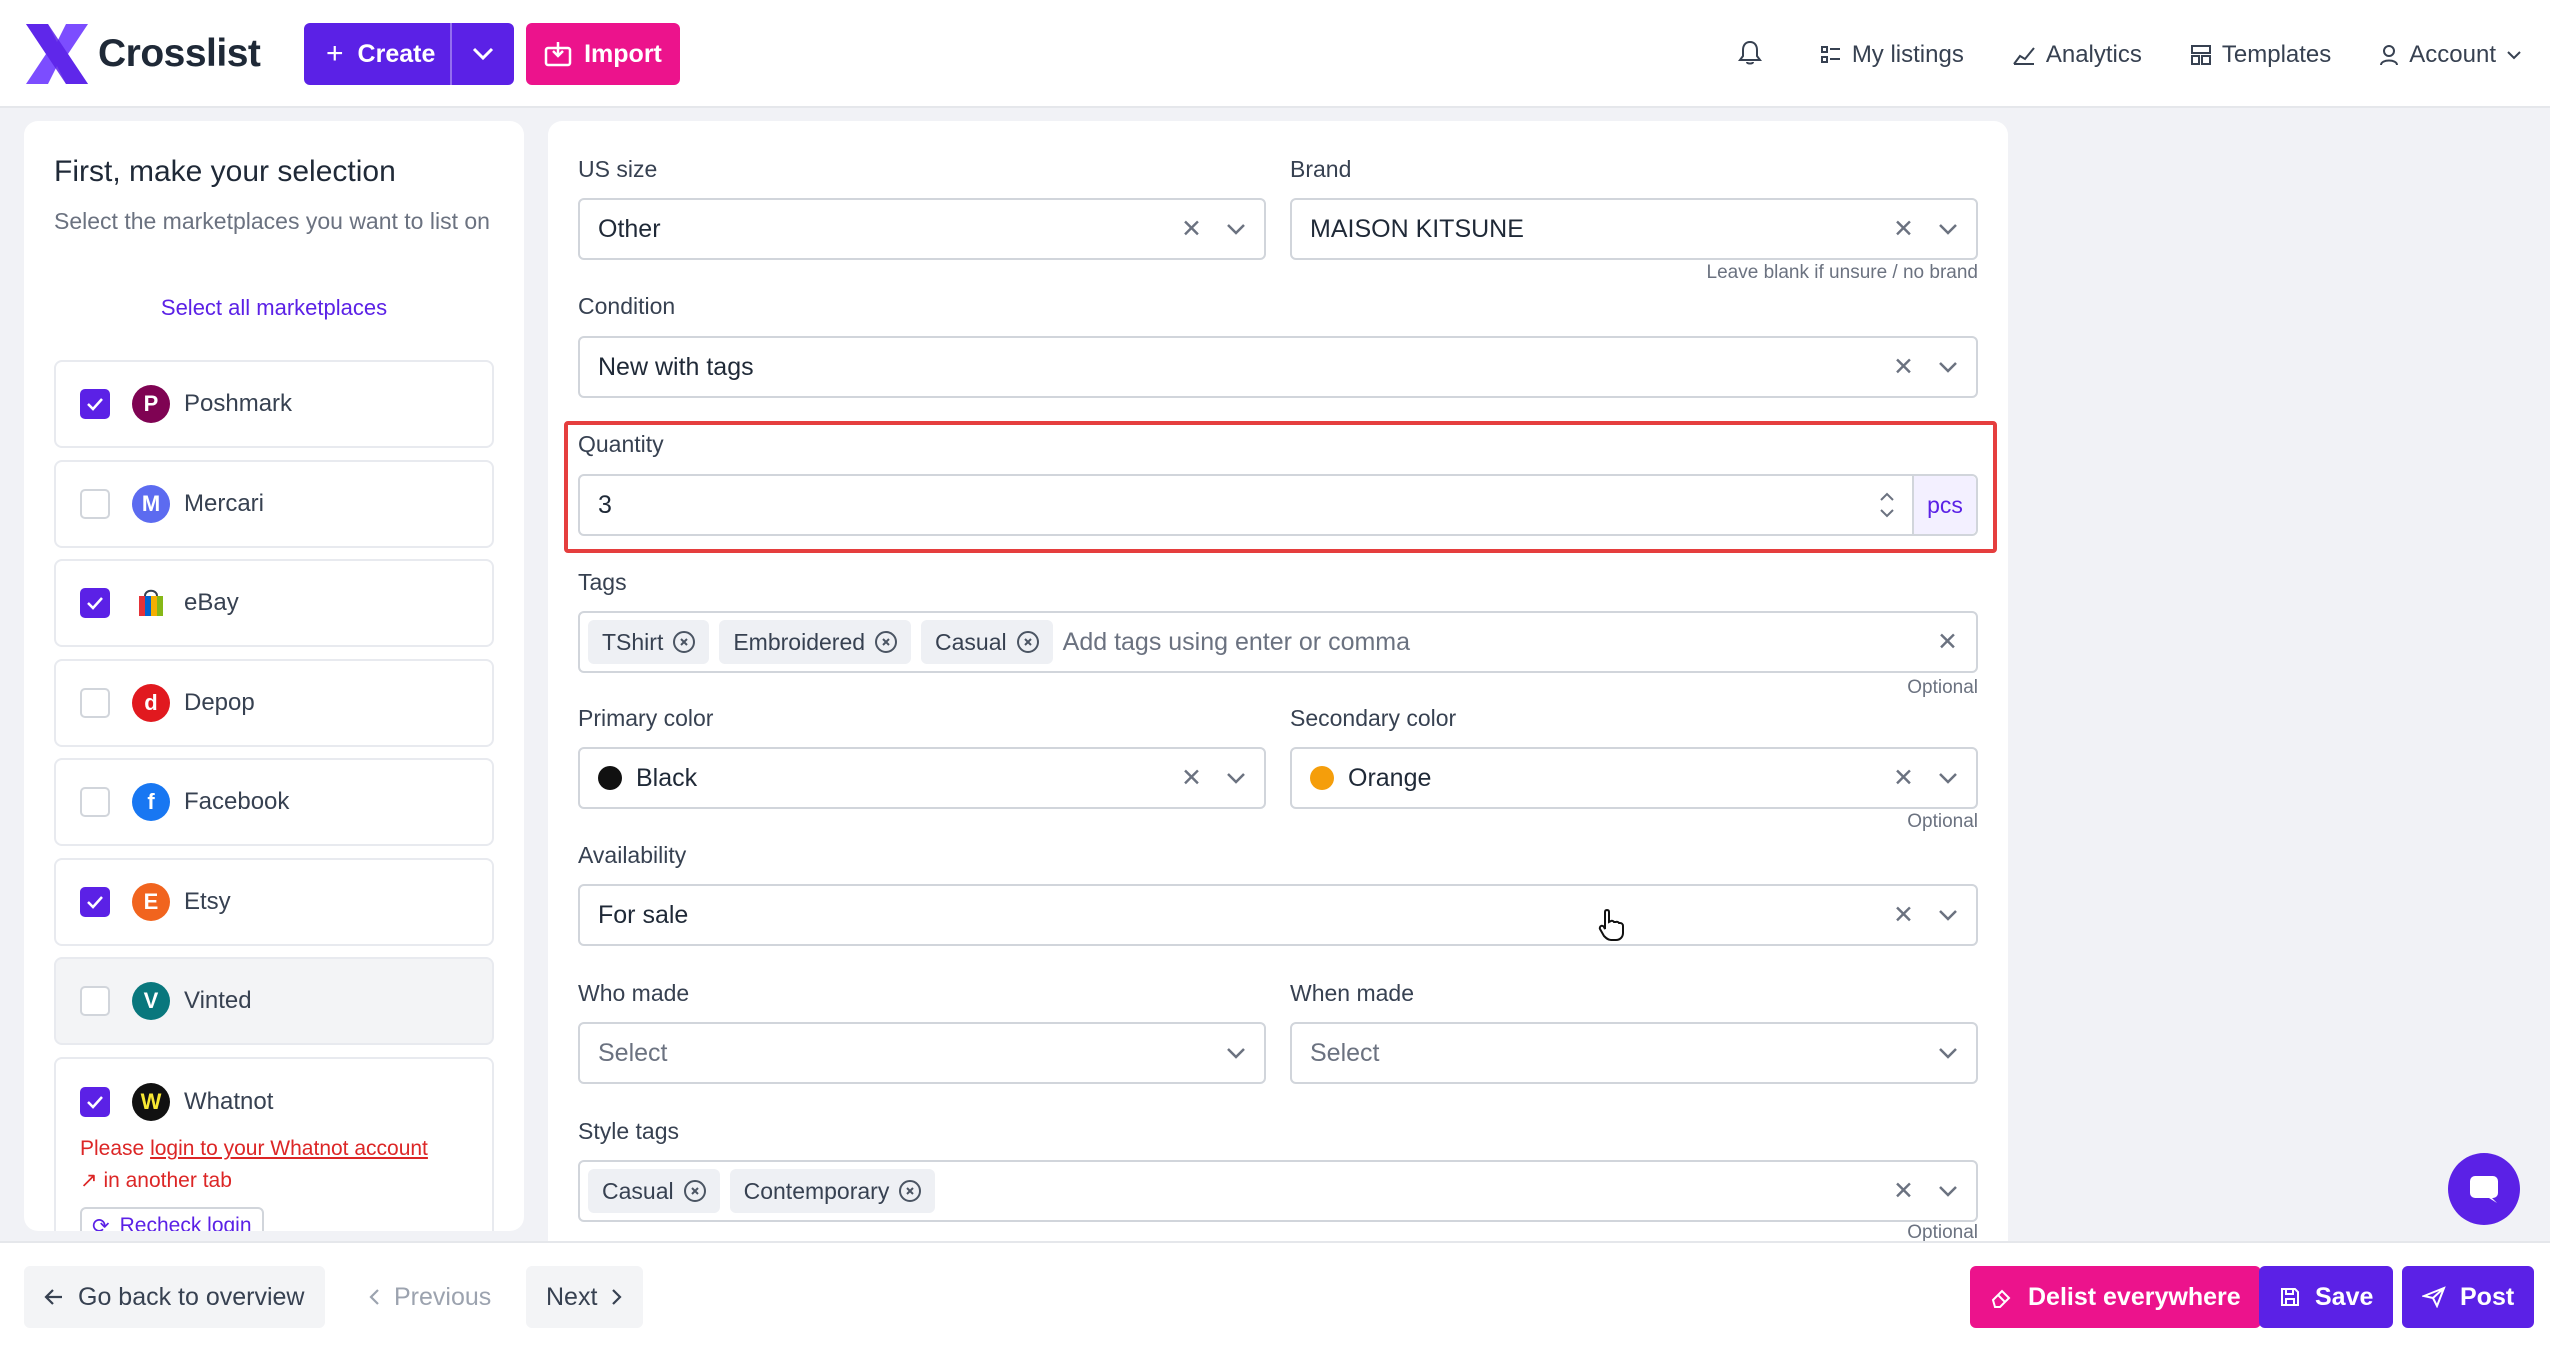  Describe the element at coordinates (95, 603) in the screenshot. I see `ebay-checkbox` at that location.